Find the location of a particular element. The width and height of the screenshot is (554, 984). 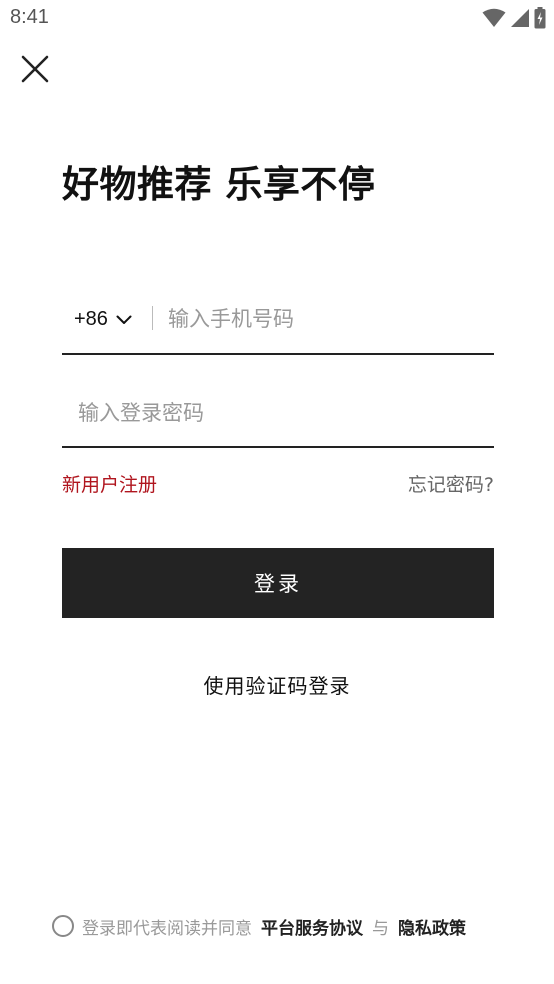

password-field-row is located at coordinates (278, 417).